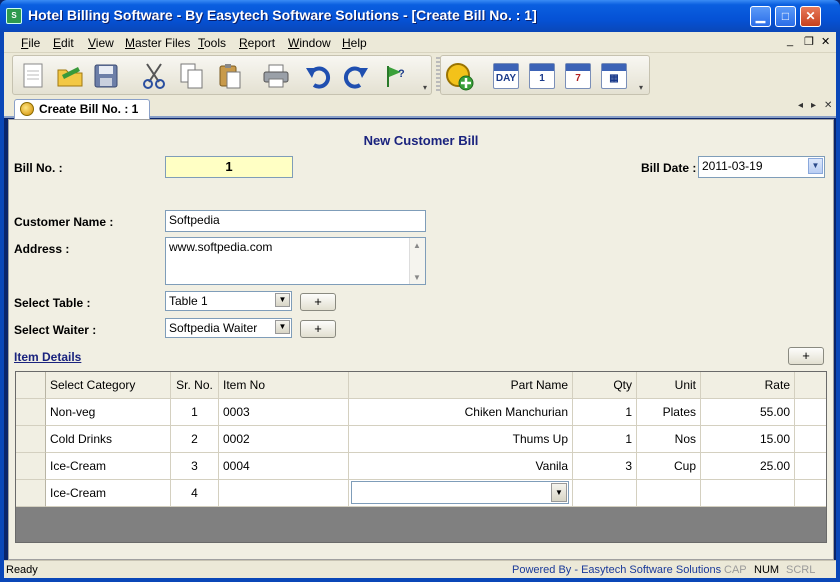 The height and width of the screenshot is (582, 840). What do you see at coordinates (284, 466) in the screenshot?
I see `cell-item-no: 0004` at bounding box center [284, 466].